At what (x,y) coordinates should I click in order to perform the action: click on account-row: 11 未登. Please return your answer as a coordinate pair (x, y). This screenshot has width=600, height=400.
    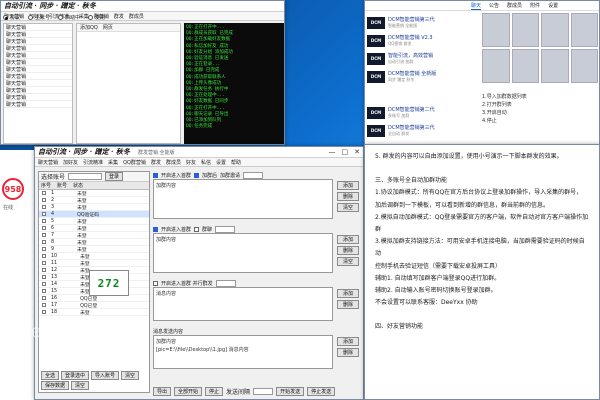
    Looking at the image, I should click on (94, 263).